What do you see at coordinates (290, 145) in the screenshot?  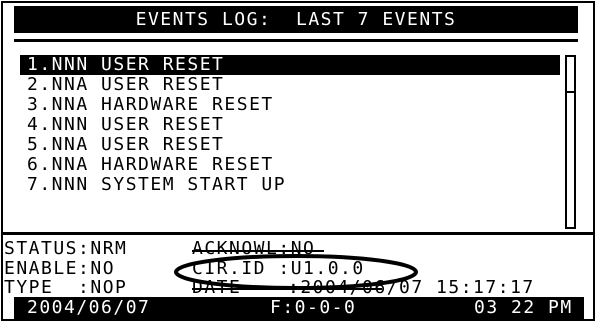 I see `event-item-5: 5.NNA USER RESET` at bounding box center [290, 145].